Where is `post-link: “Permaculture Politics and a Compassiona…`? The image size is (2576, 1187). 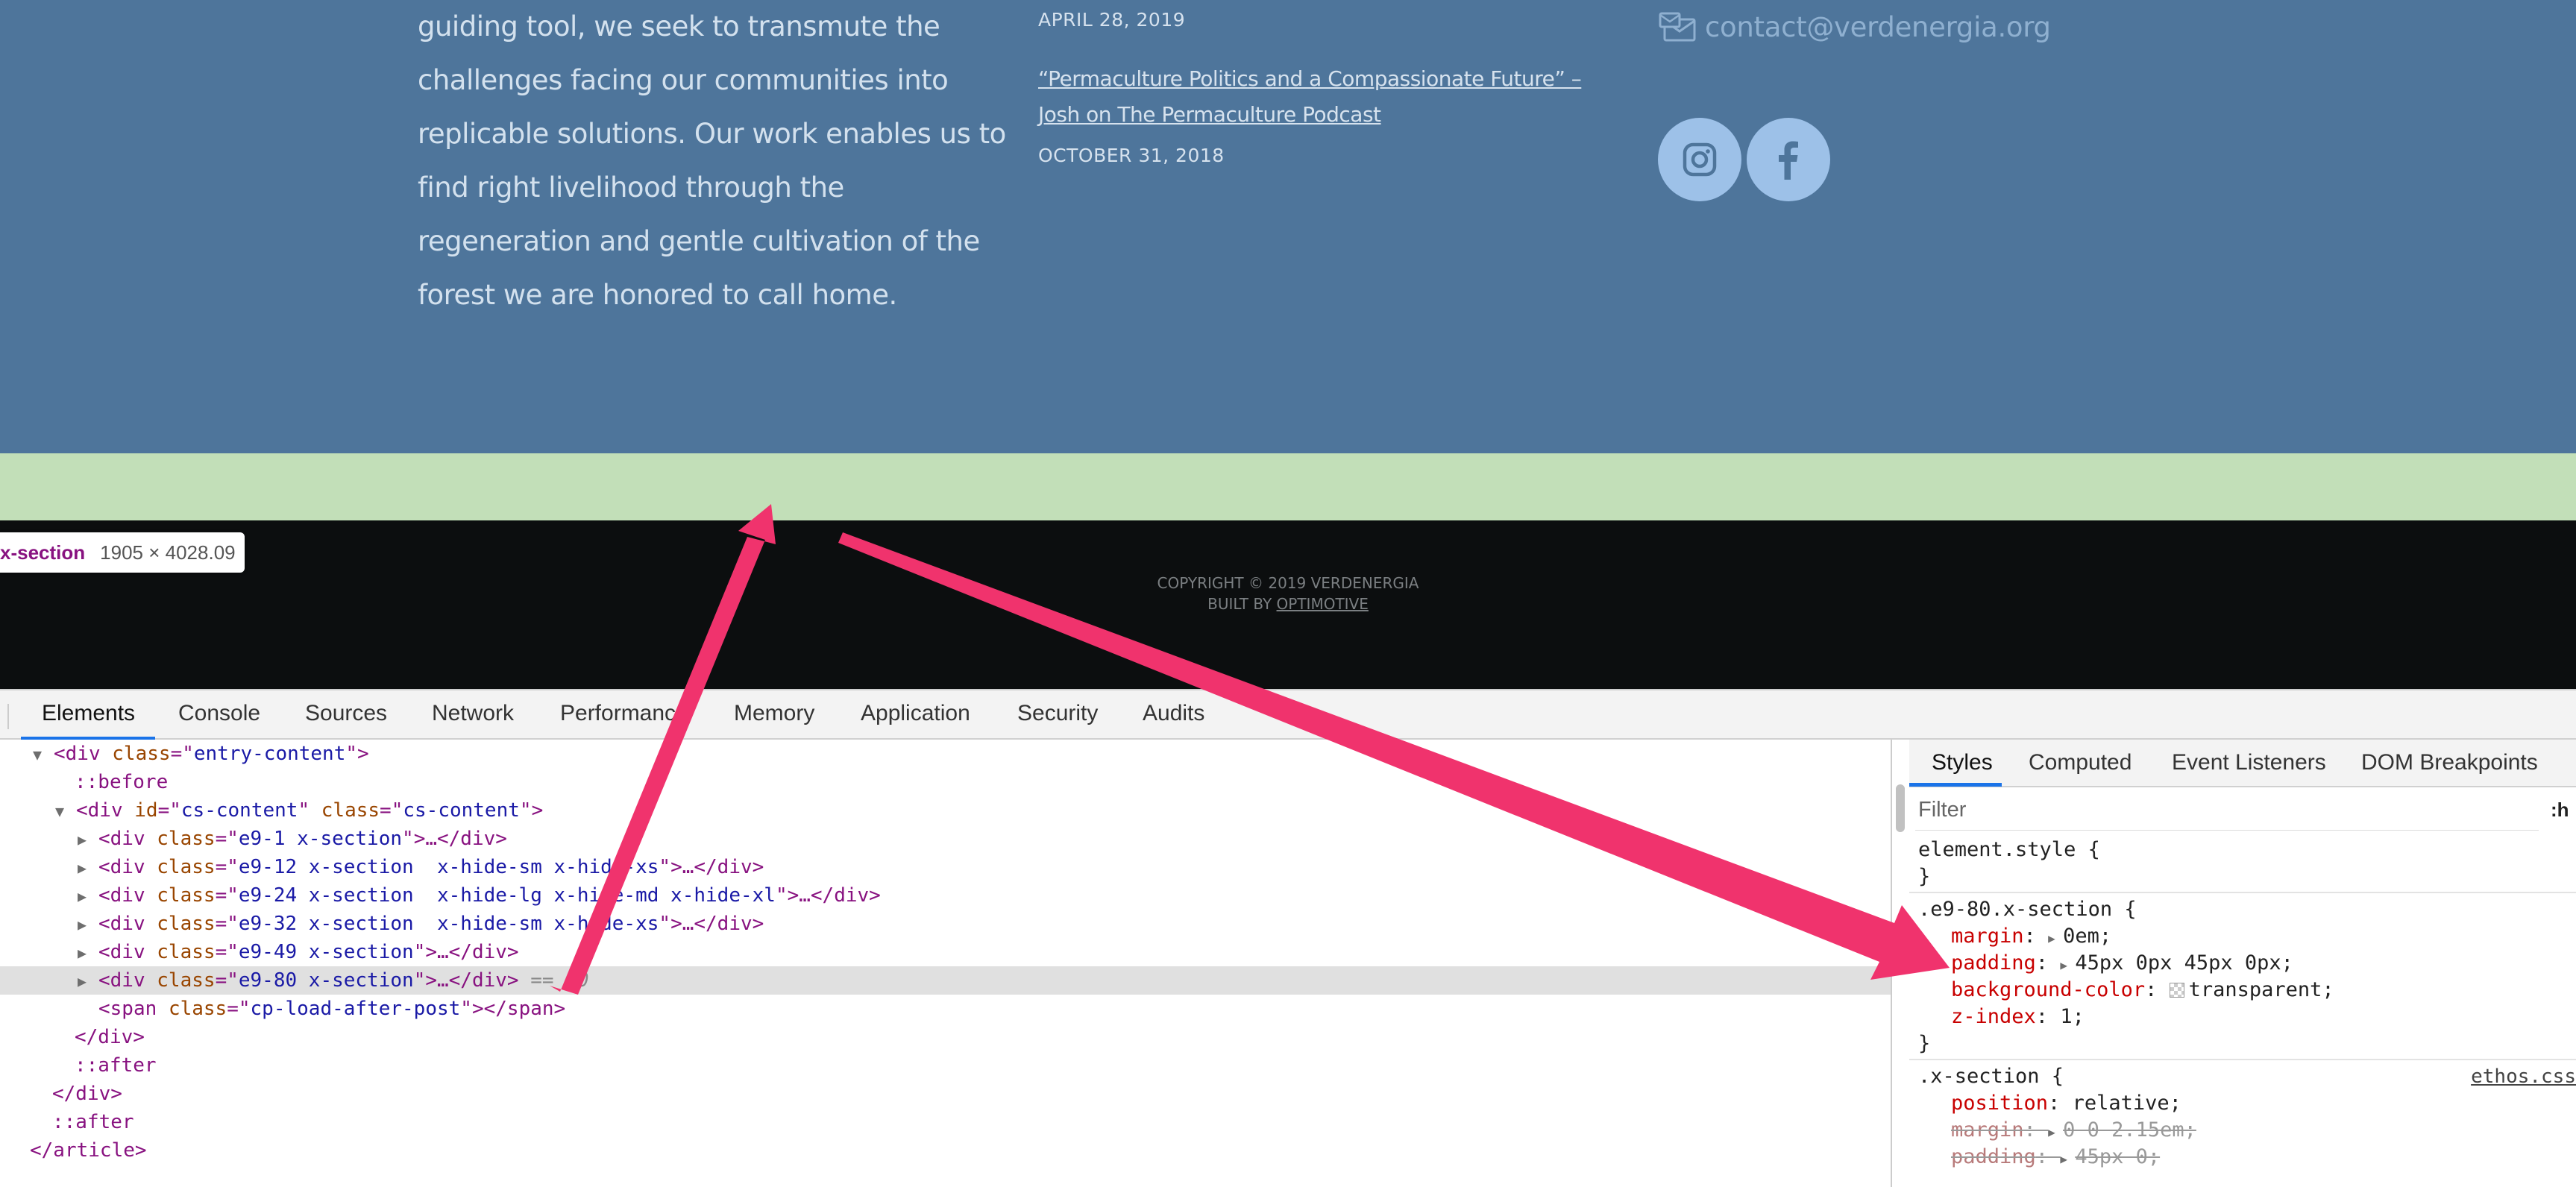
post-link: “Permaculture Politics and a Compassiona… is located at coordinates (1322, 97).